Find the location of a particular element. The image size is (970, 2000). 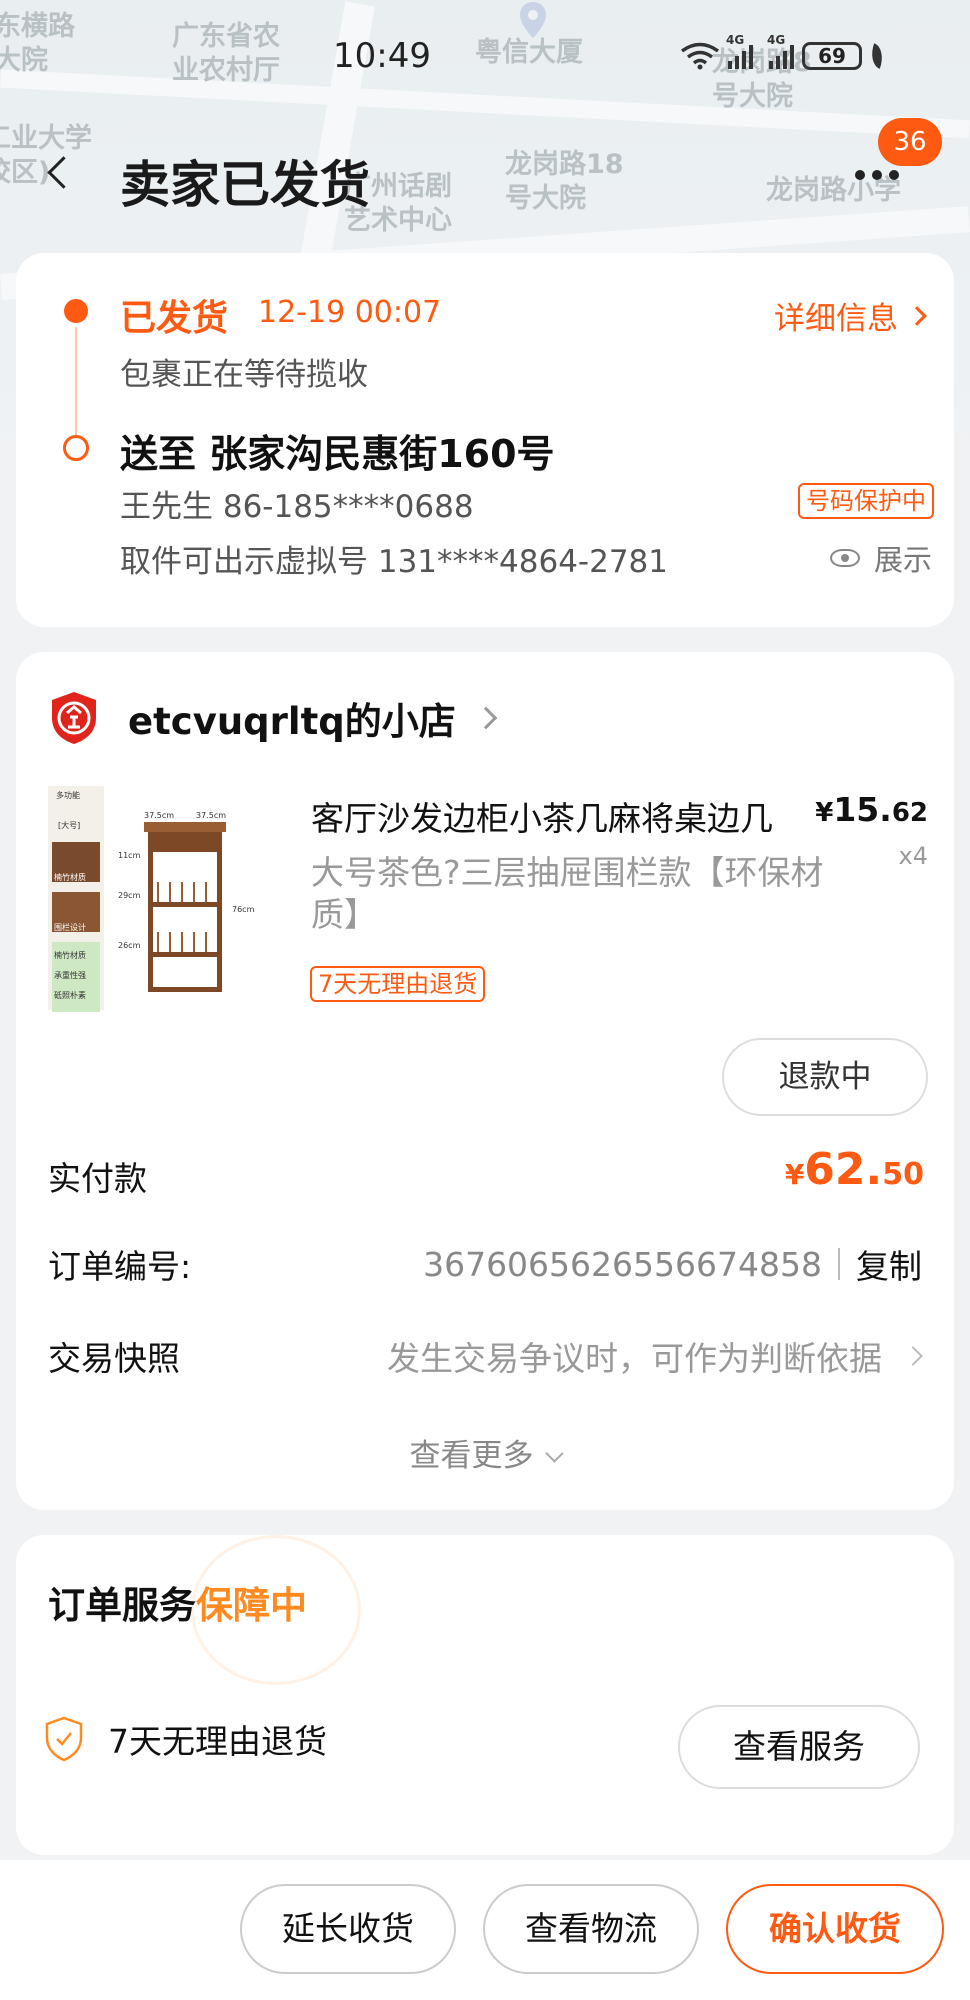

order-number-row: 3676065626556674858 复制 is located at coordinates (672, 1264).